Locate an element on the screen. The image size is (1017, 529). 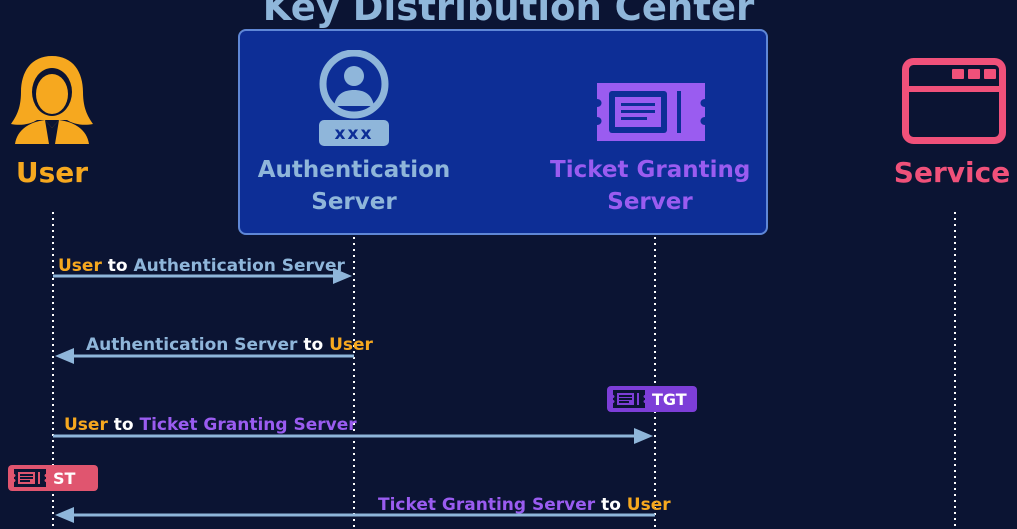
message-4-to: User is located at coordinates (648, 505).